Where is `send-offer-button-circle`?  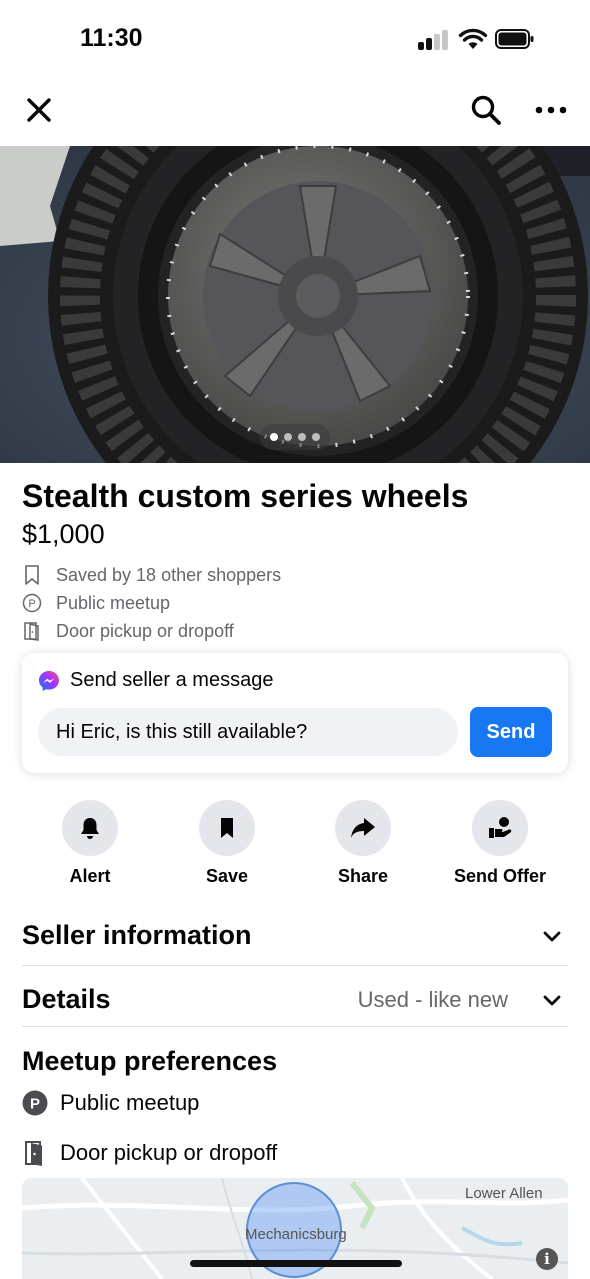 send-offer-button-circle is located at coordinates (500, 828).